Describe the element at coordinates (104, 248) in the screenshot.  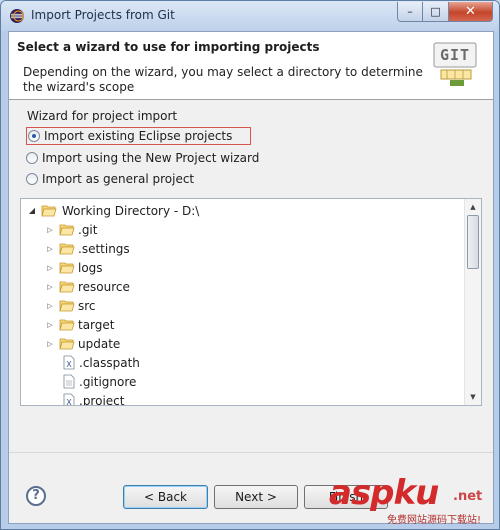
I see `tree-item-label: .settings` at that location.